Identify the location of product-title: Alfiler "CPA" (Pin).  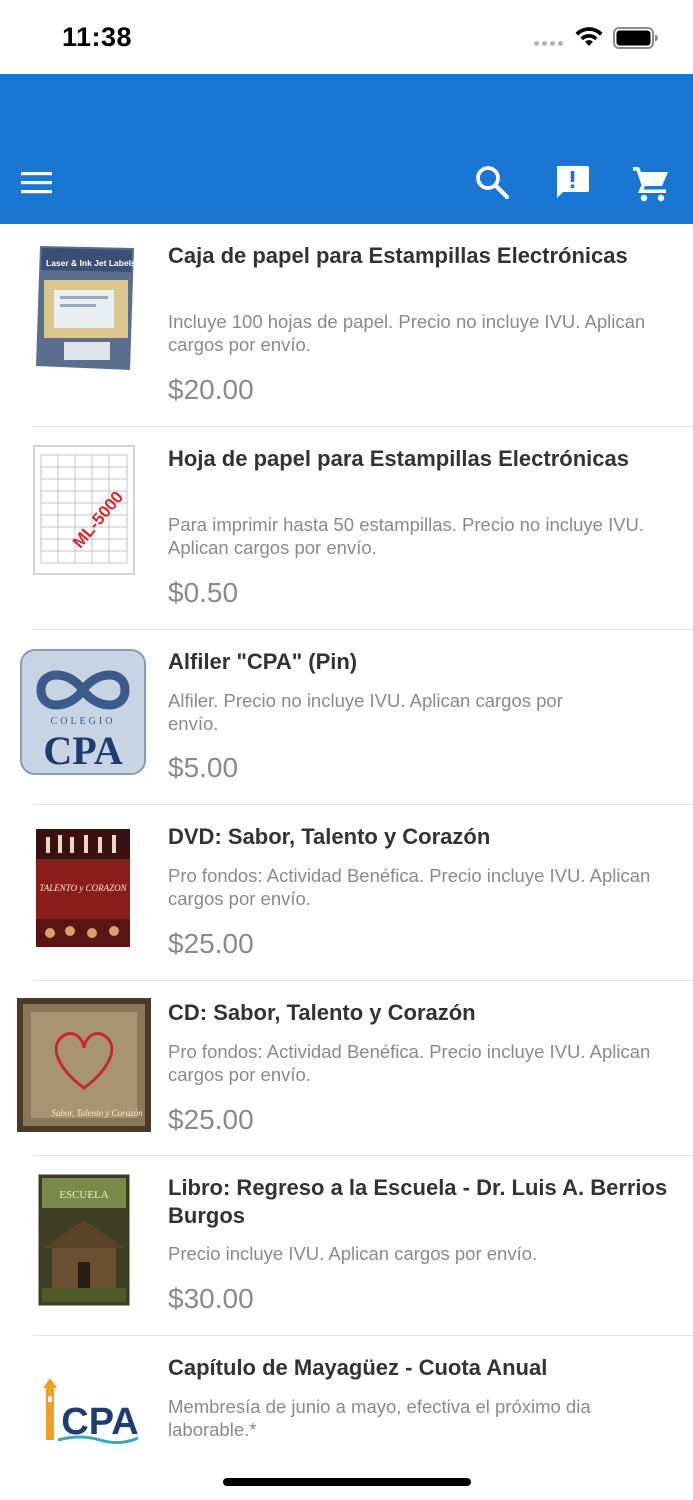
(263, 661).